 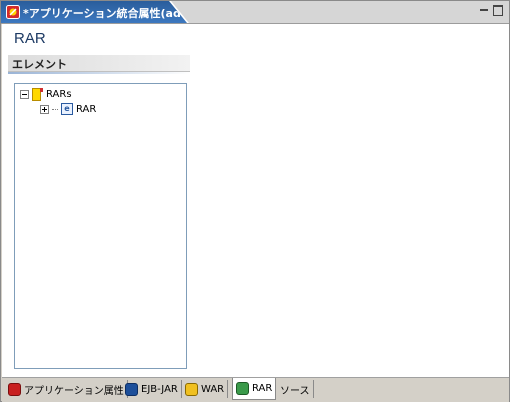 What do you see at coordinates (30, 38) in the screenshot?
I see `page-title: RAR` at bounding box center [30, 38].